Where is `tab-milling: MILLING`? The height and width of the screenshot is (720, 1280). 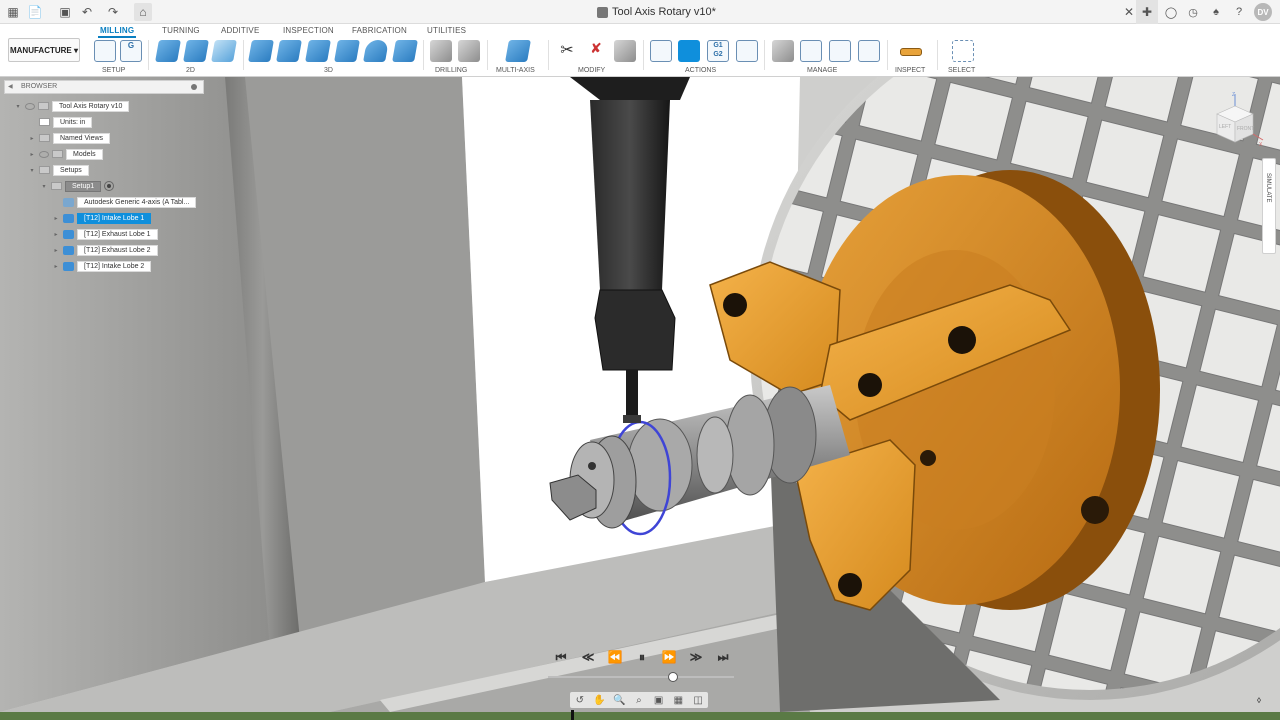 tab-milling: MILLING is located at coordinates (117, 30).